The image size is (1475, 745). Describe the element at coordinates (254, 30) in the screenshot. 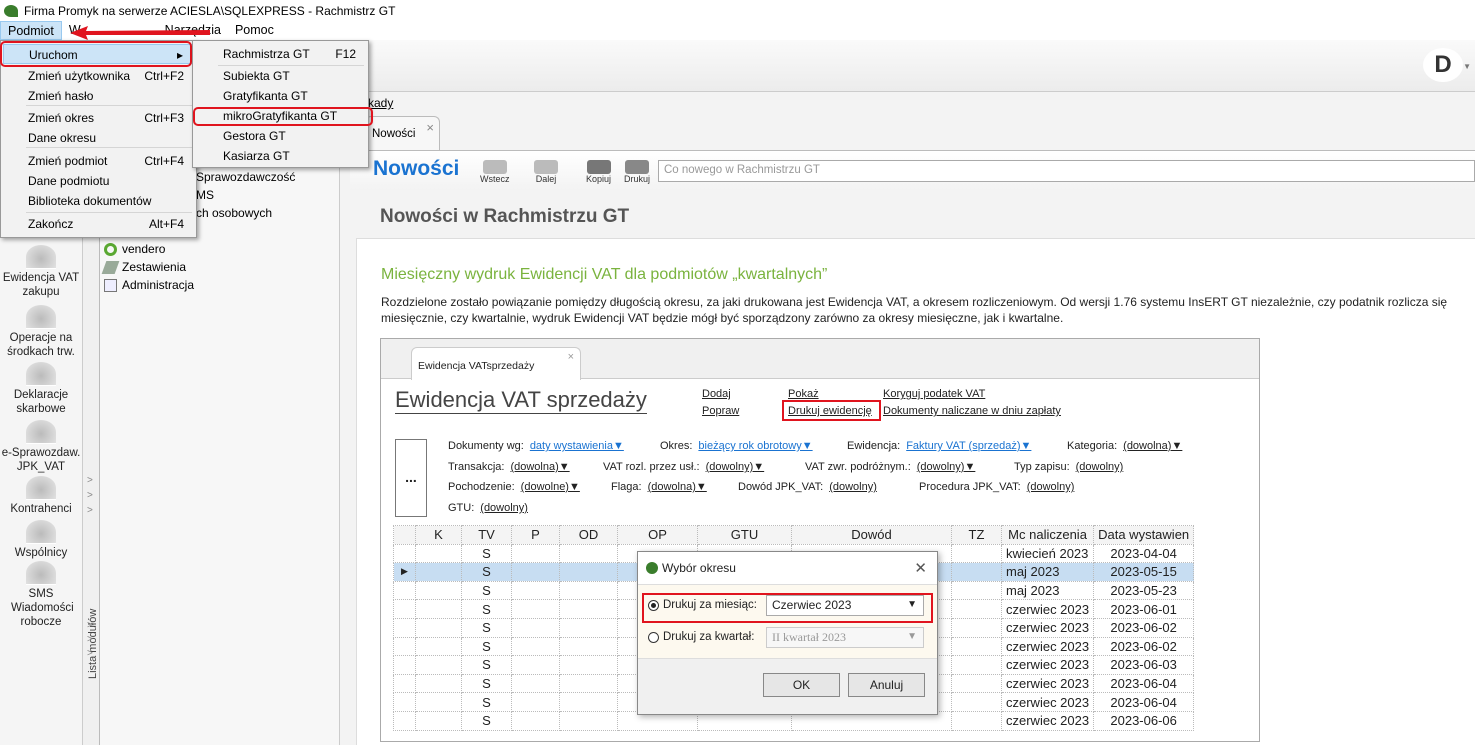

I see `menu-pomoc: Pomoc` at that location.